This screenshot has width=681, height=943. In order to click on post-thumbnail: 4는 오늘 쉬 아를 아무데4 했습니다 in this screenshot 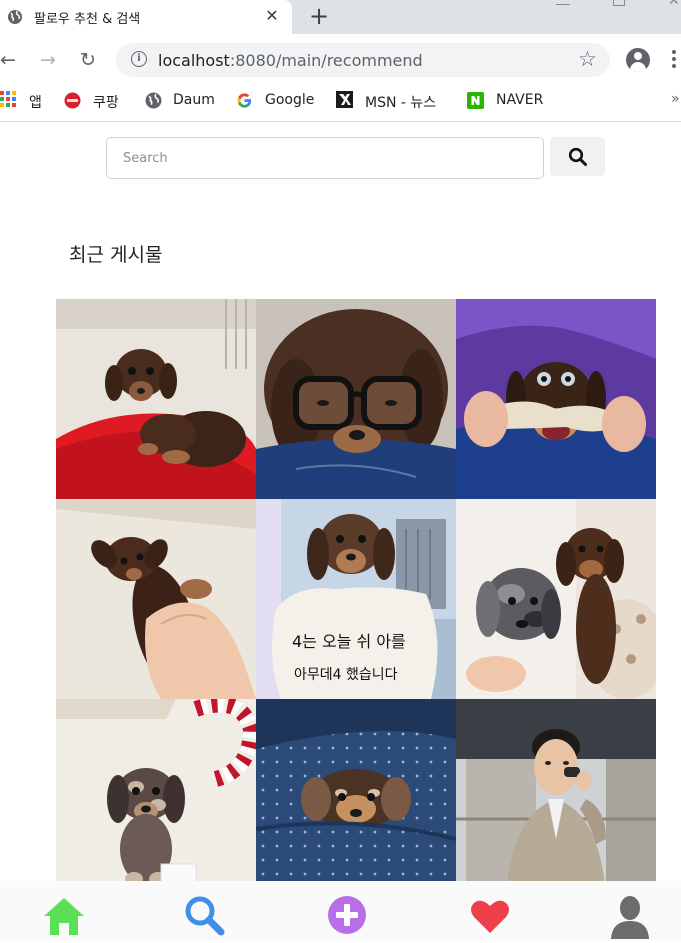, I will do `click(356, 599)`.